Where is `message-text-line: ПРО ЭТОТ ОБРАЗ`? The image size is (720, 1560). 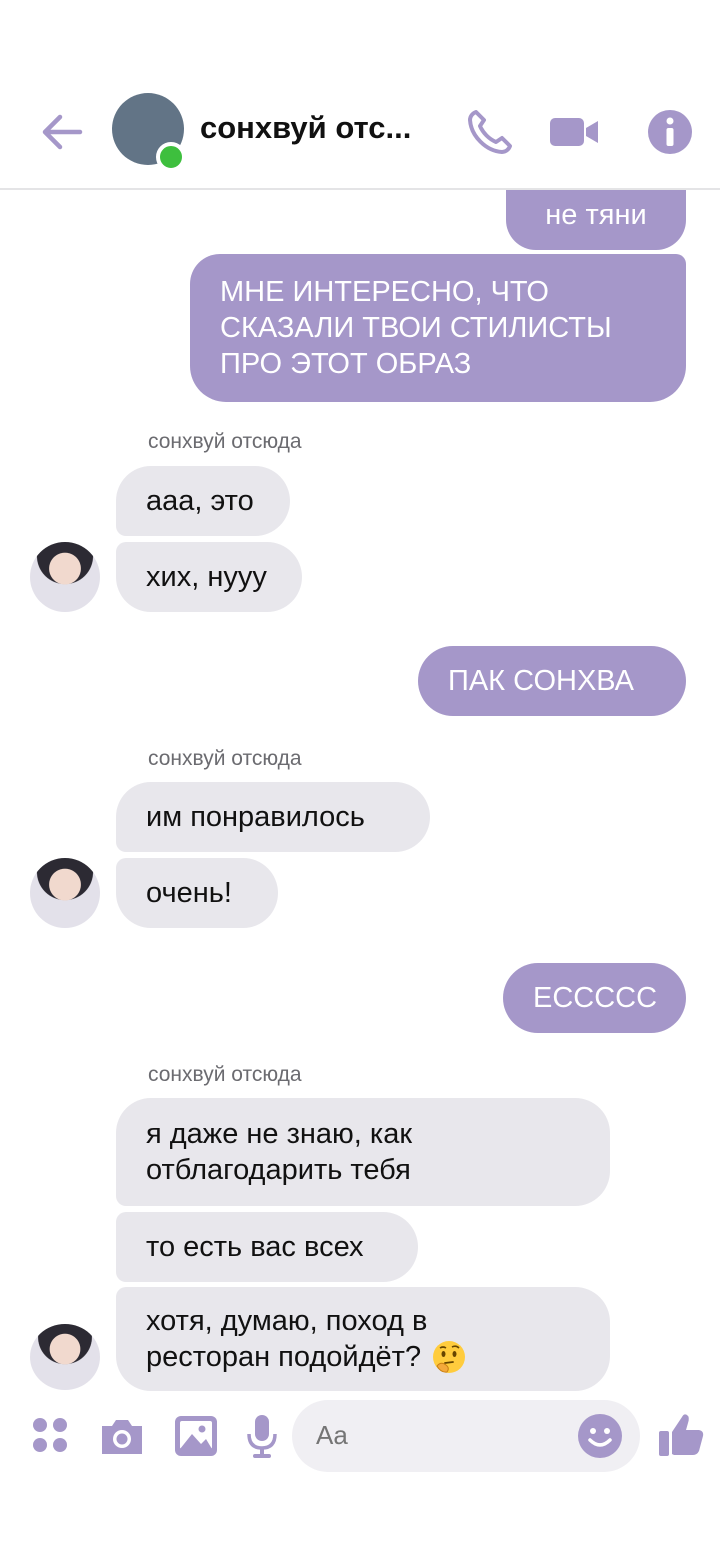
message-text-line: ПРО ЭТОТ ОБРАЗ is located at coordinates (346, 364).